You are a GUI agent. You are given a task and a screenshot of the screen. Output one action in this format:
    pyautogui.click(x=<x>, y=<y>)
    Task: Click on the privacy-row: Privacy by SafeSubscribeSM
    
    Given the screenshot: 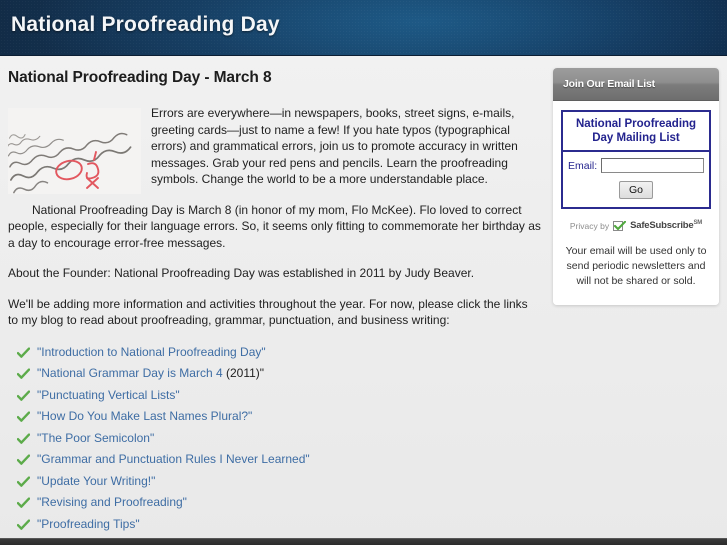 What is the action you would take?
    pyautogui.click(x=636, y=225)
    